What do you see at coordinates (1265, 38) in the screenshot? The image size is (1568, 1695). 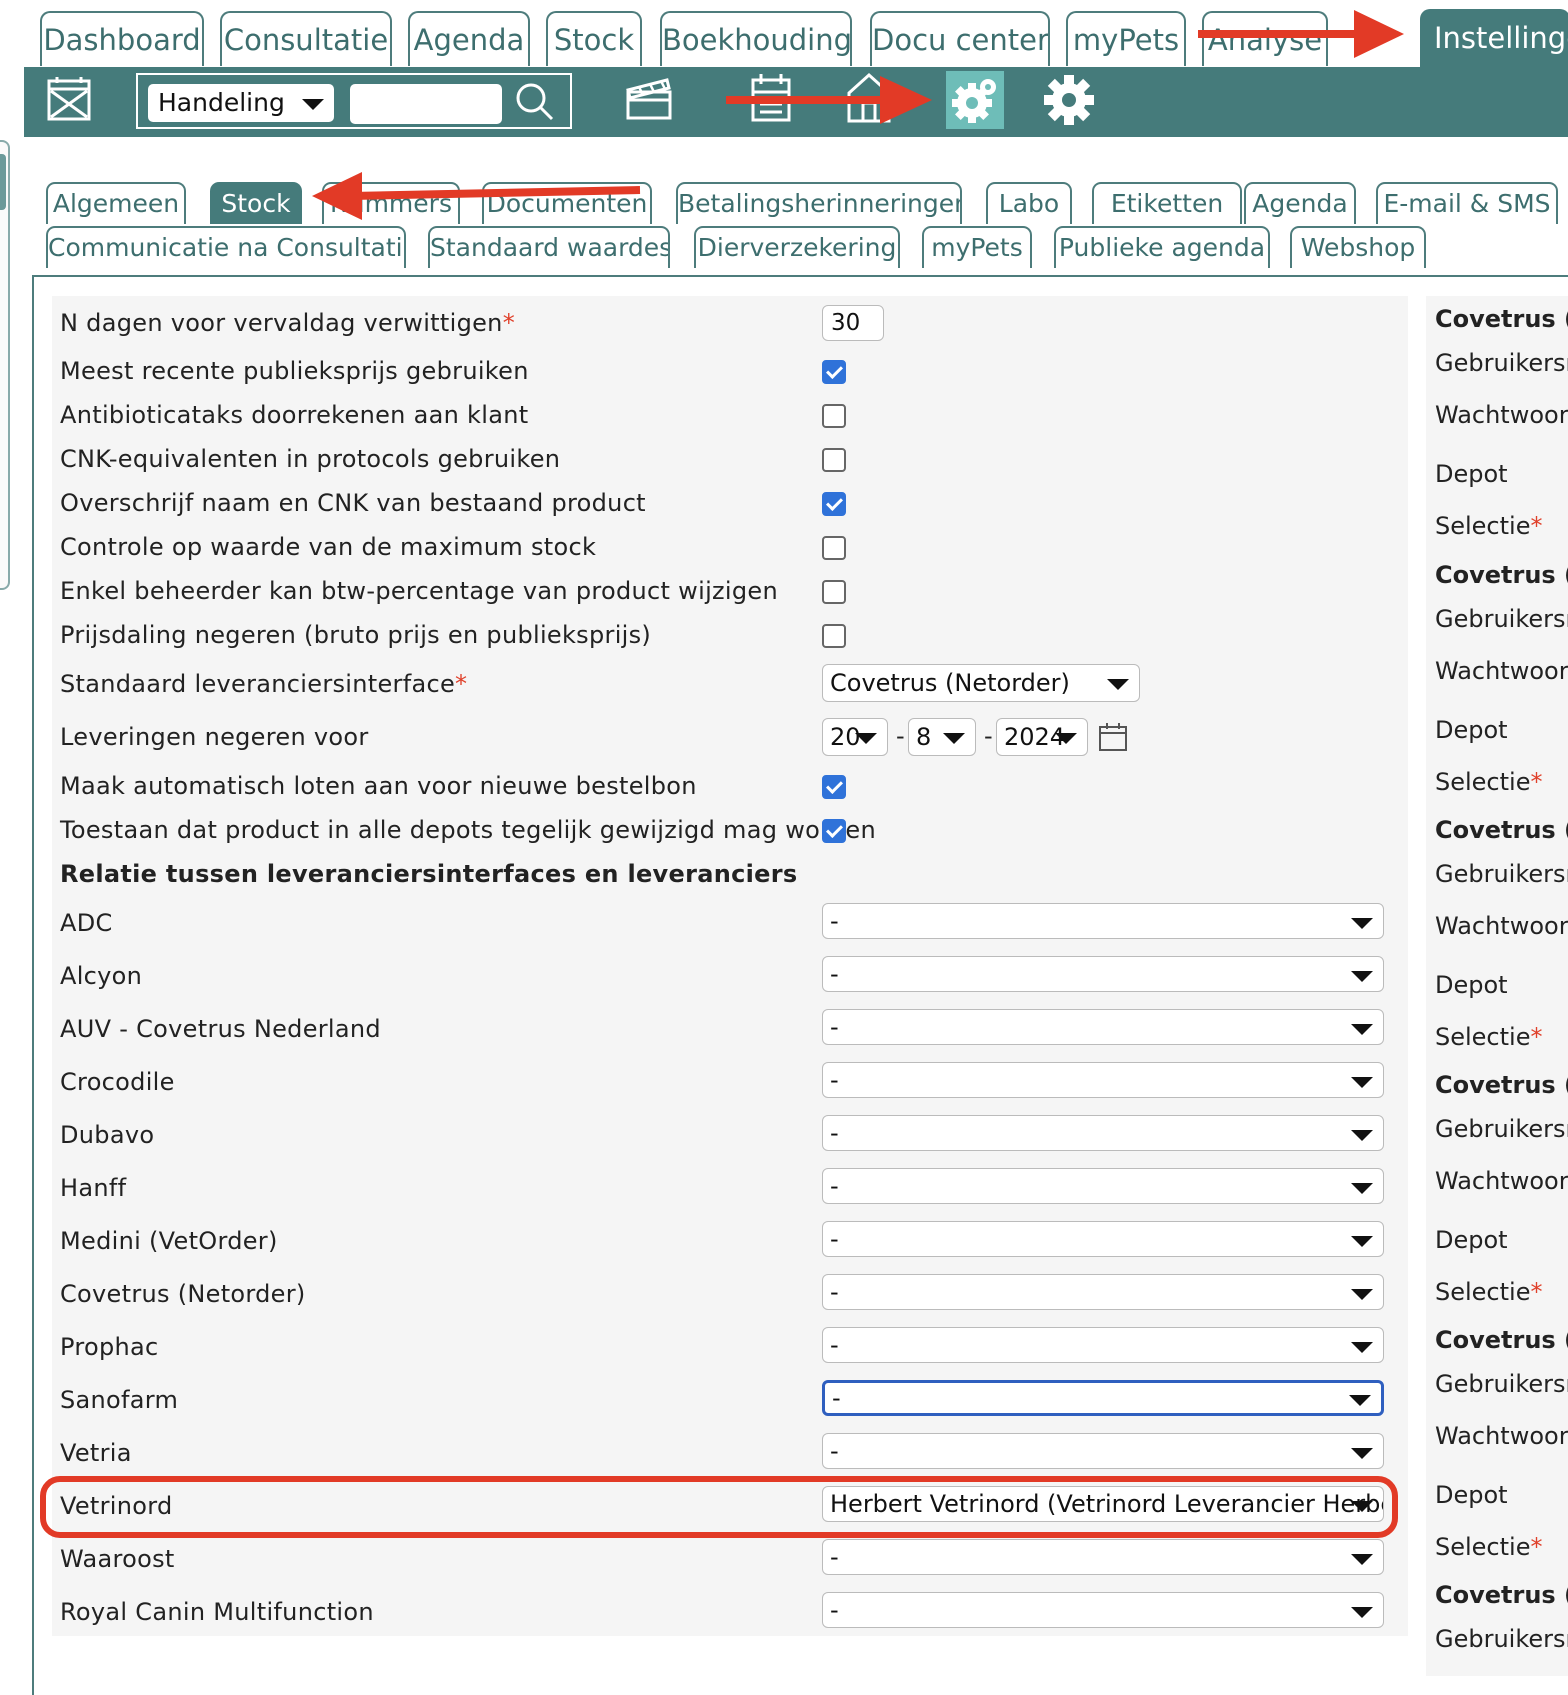 I see `top-tab-analyse: Analyse` at bounding box center [1265, 38].